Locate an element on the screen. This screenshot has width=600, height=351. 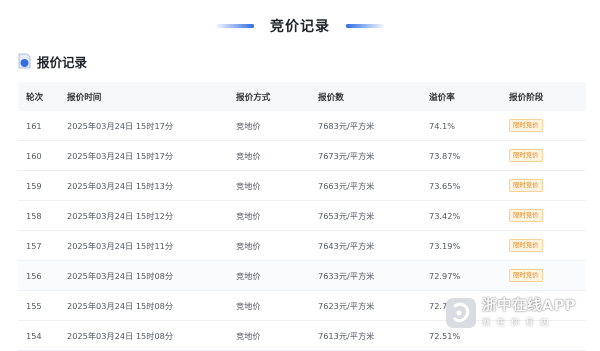
page-title: 竞价记录 is located at coordinates (300, 27).